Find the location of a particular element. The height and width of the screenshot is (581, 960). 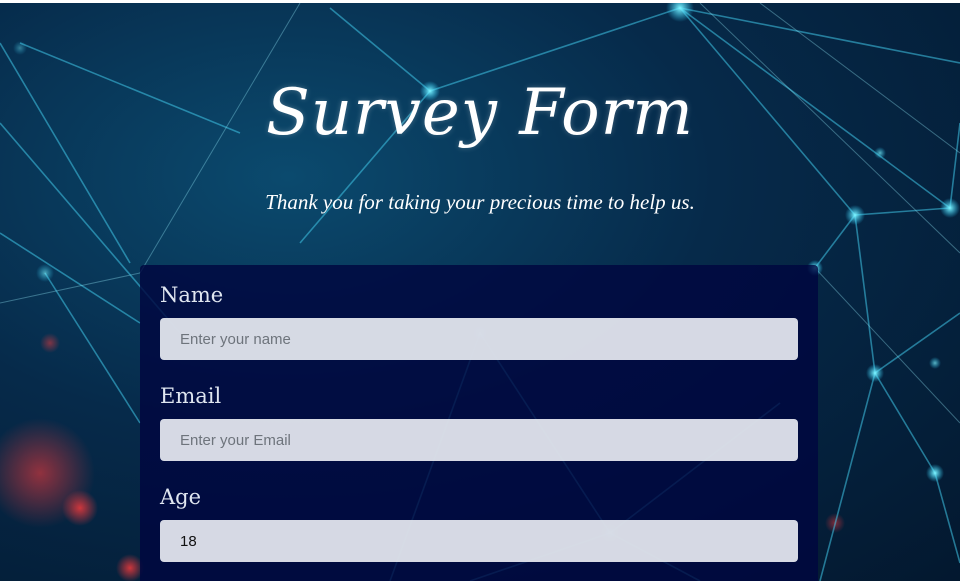

age-label: Age is located at coordinates (181, 497).